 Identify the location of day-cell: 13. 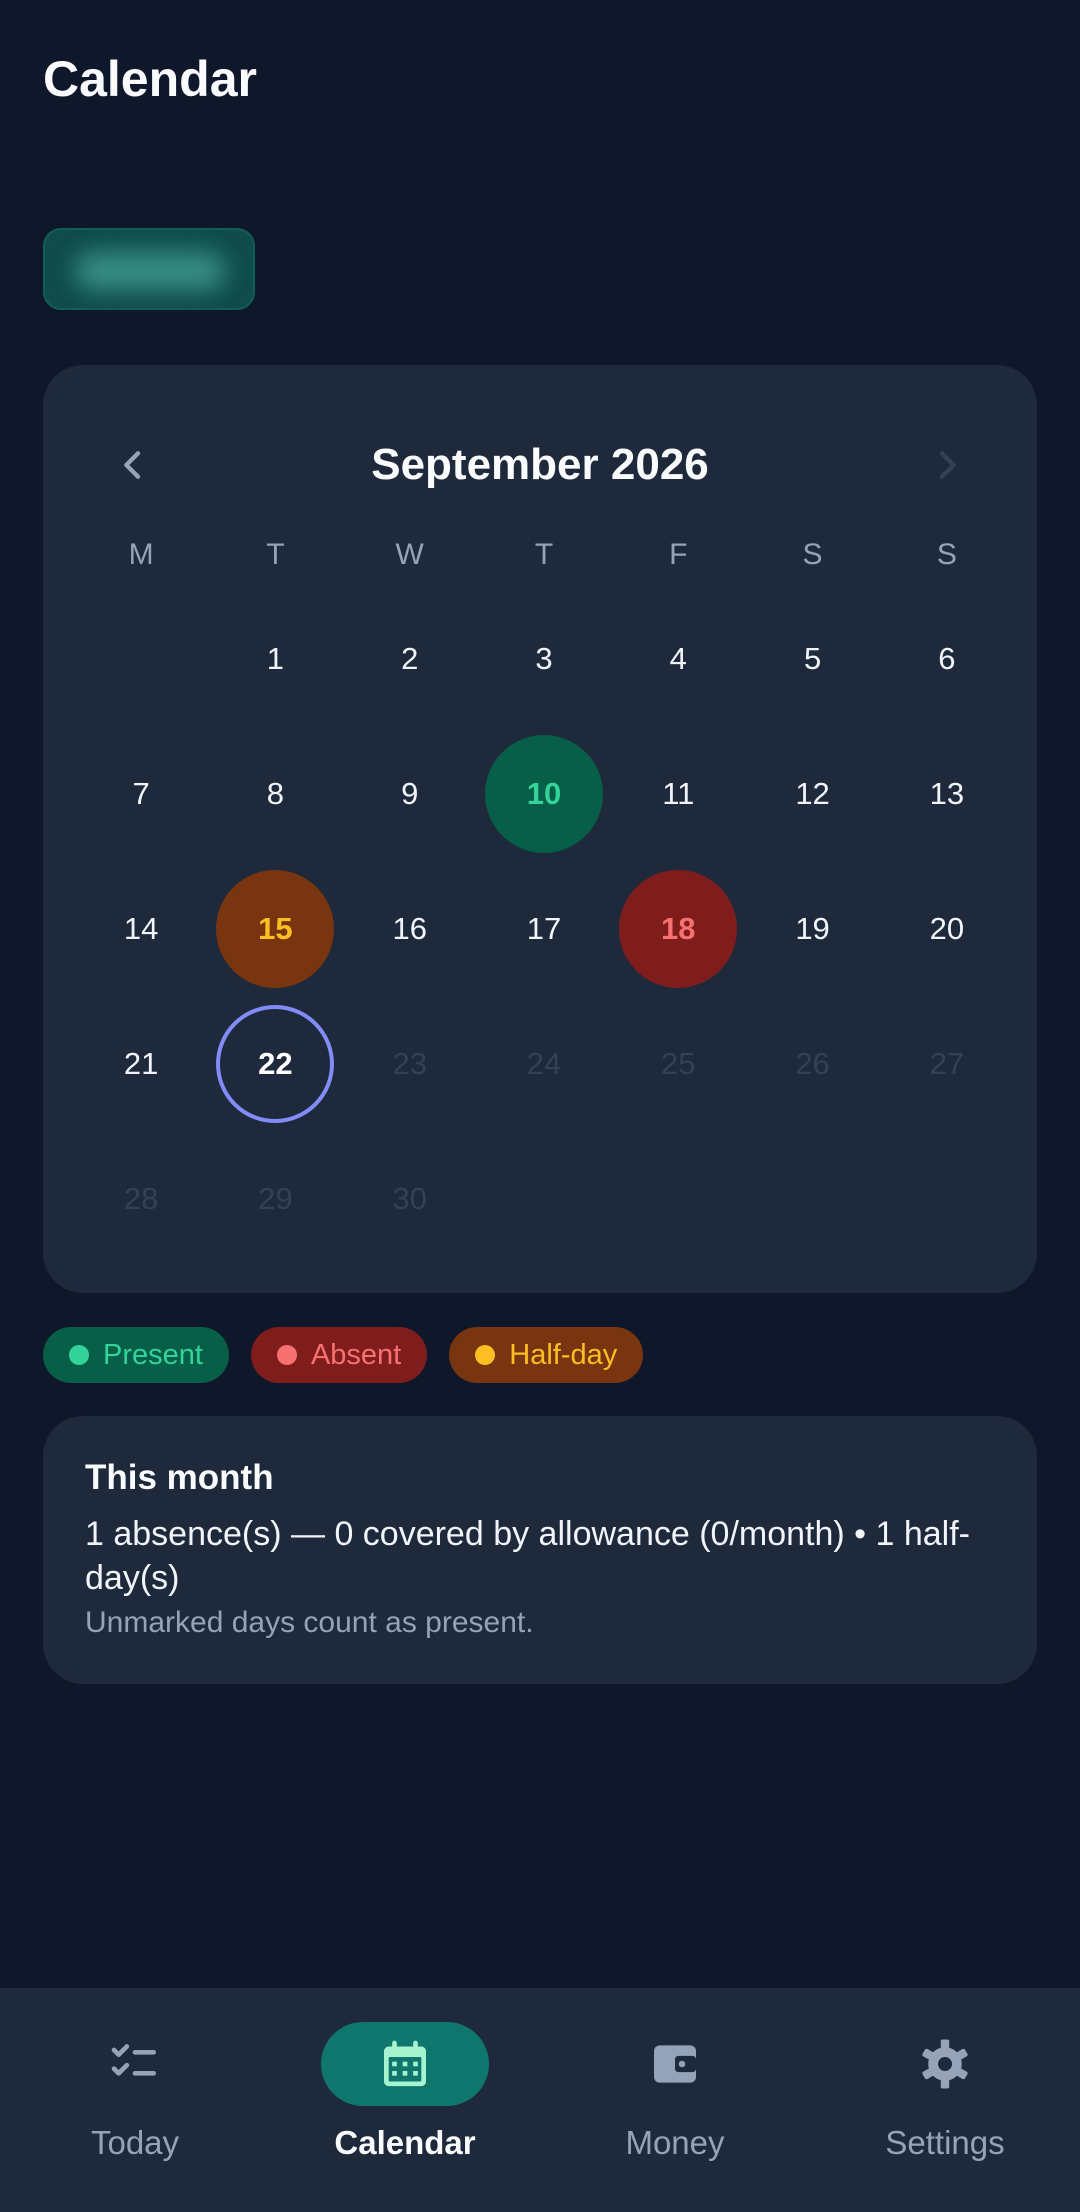
(947, 793).